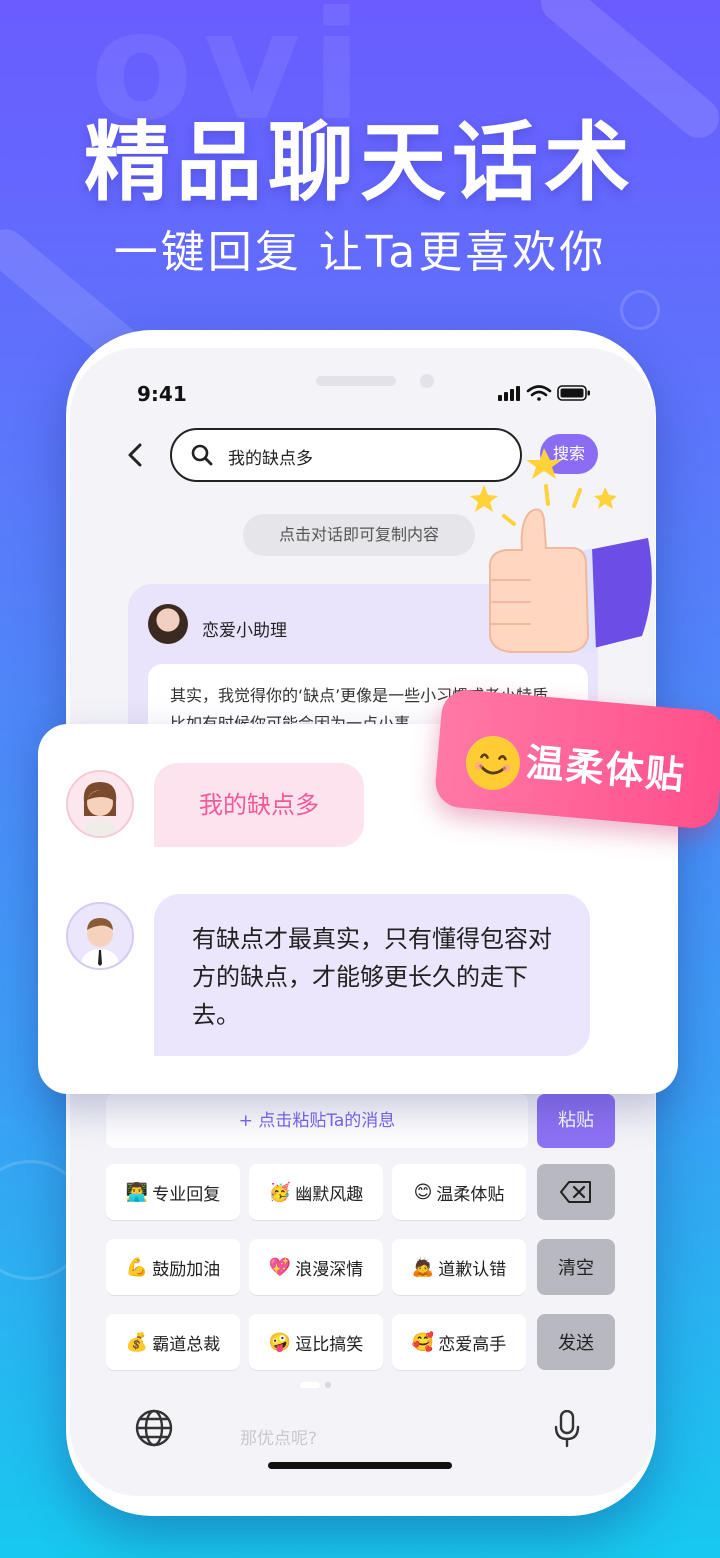 This screenshot has width=720, height=1558. What do you see at coordinates (539, 393) in the screenshot?
I see `wifi-icon` at bounding box center [539, 393].